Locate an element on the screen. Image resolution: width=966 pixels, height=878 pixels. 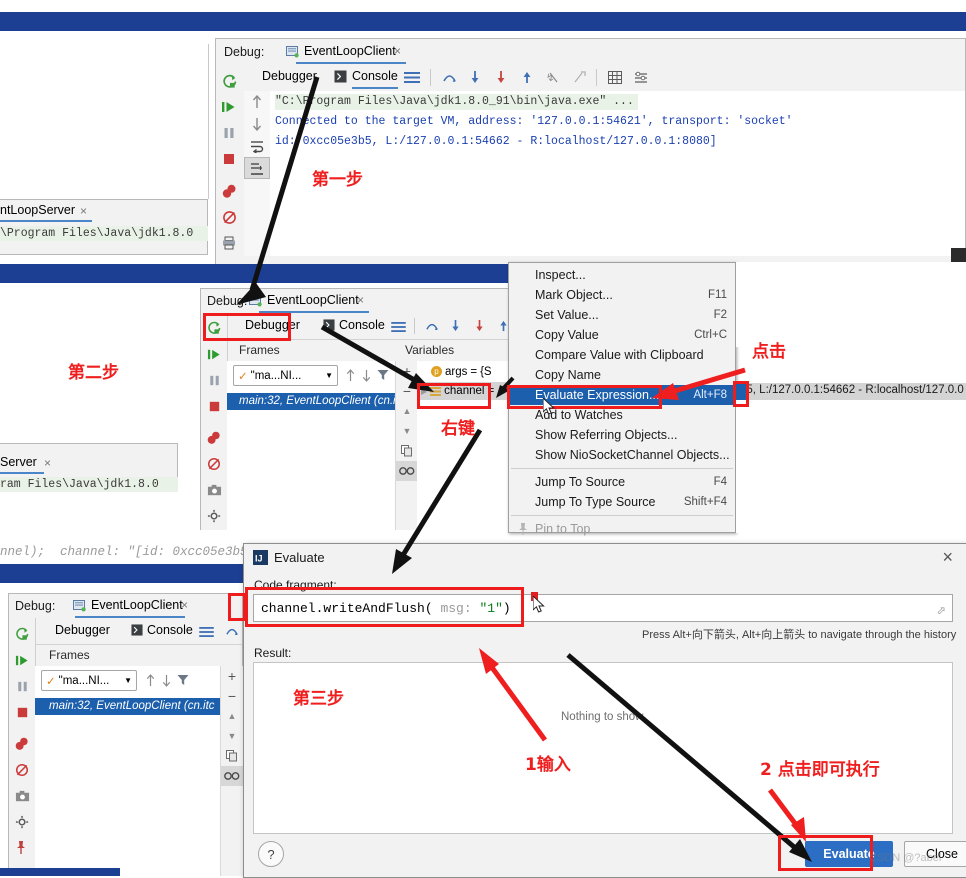
settings-icon-mid is located at coordinates (214, 516).